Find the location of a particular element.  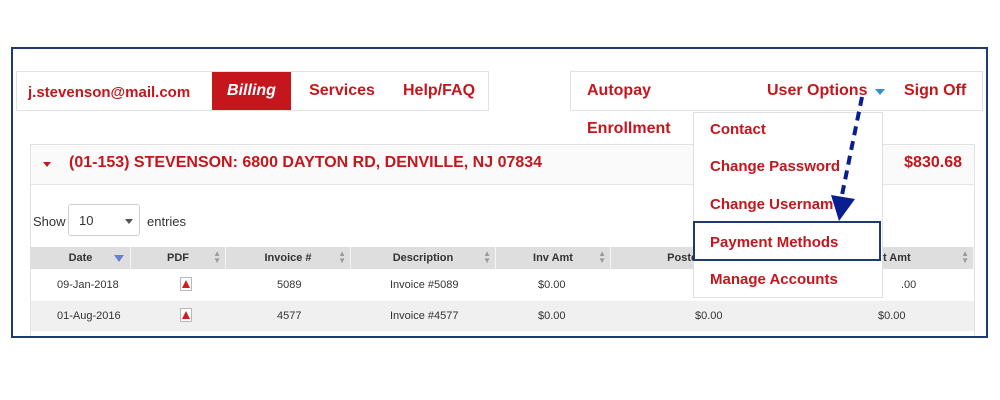

nav-billing: Billing is located at coordinates (251, 91).